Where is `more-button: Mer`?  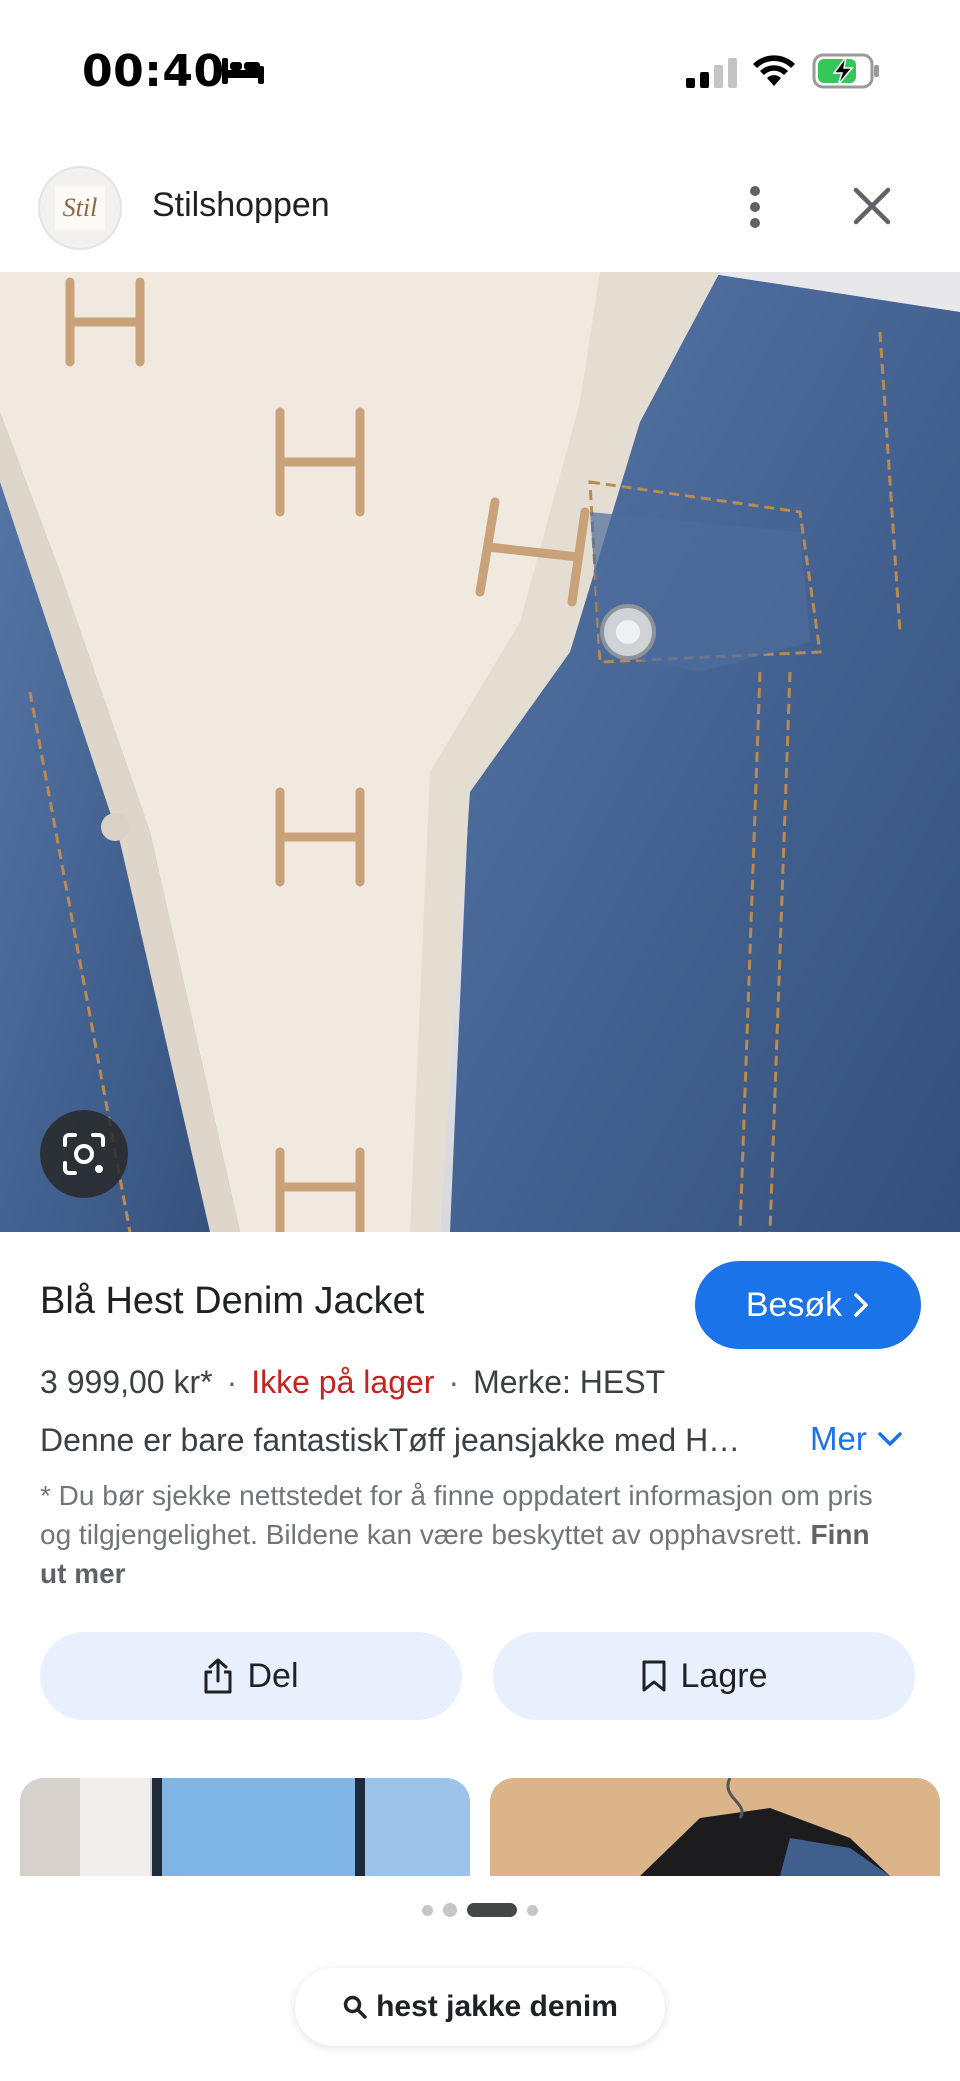 more-button: Mer is located at coordinates (856, 1439).